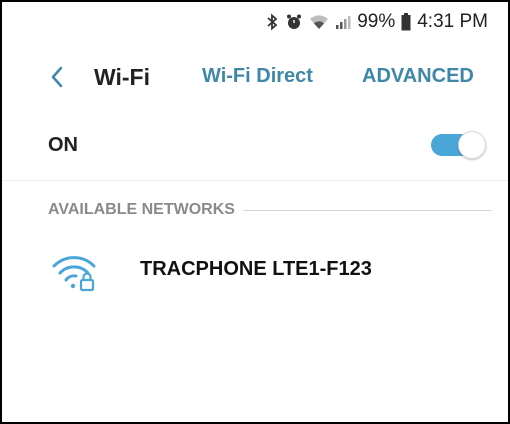  I want to click on signal-icon, so click(343, 22).